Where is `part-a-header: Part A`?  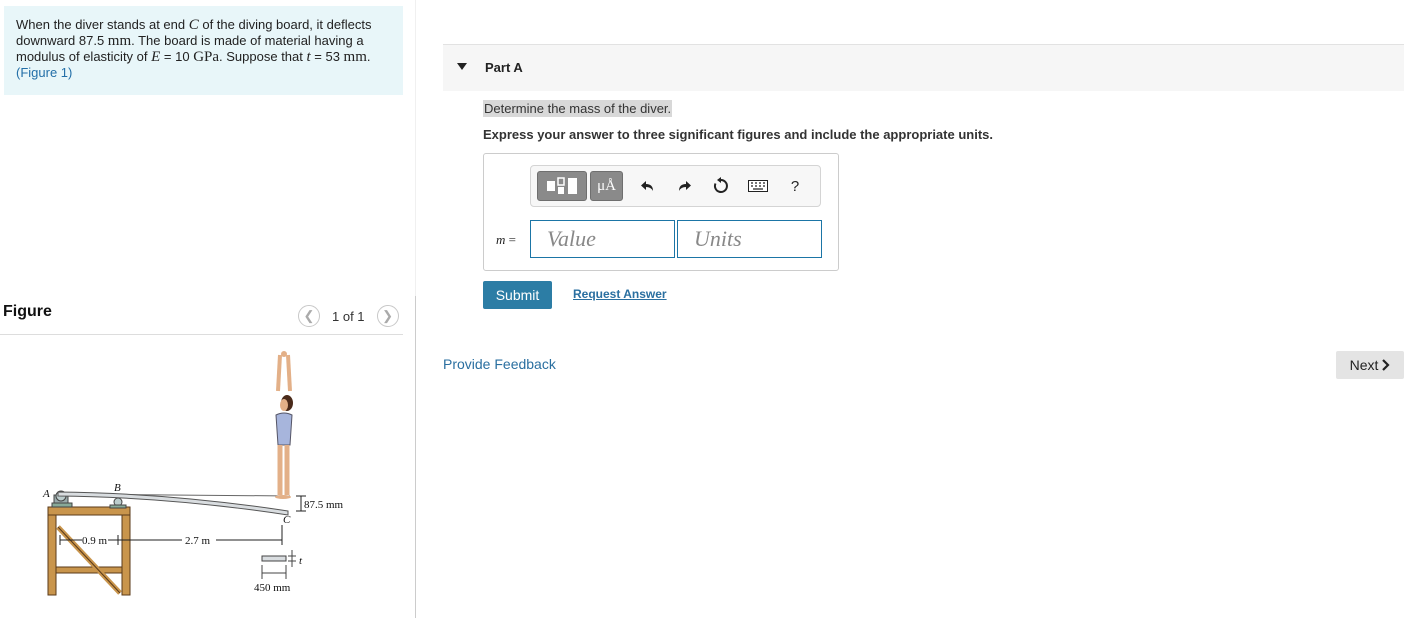
part-a-header: Part A is located at coordinates (923, 67).